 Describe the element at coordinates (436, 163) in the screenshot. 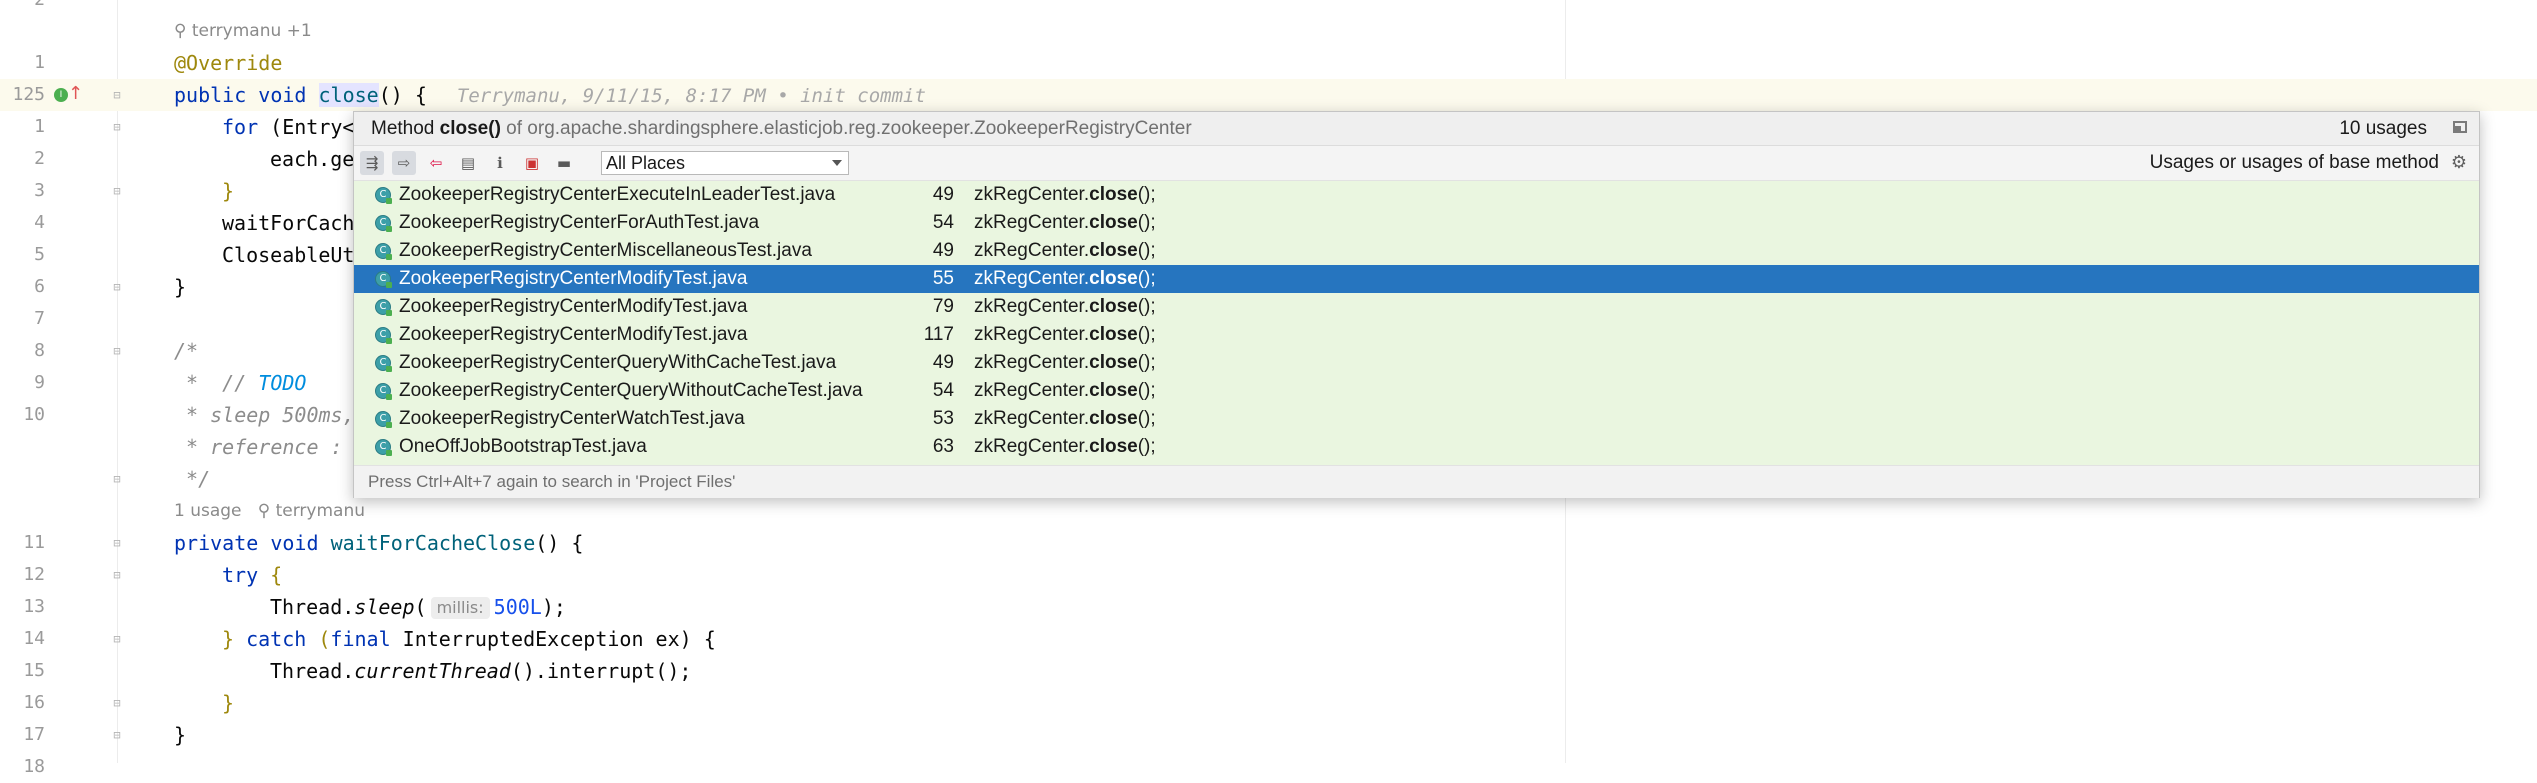

I see `show-read-access-icon: ⇦` at that location.